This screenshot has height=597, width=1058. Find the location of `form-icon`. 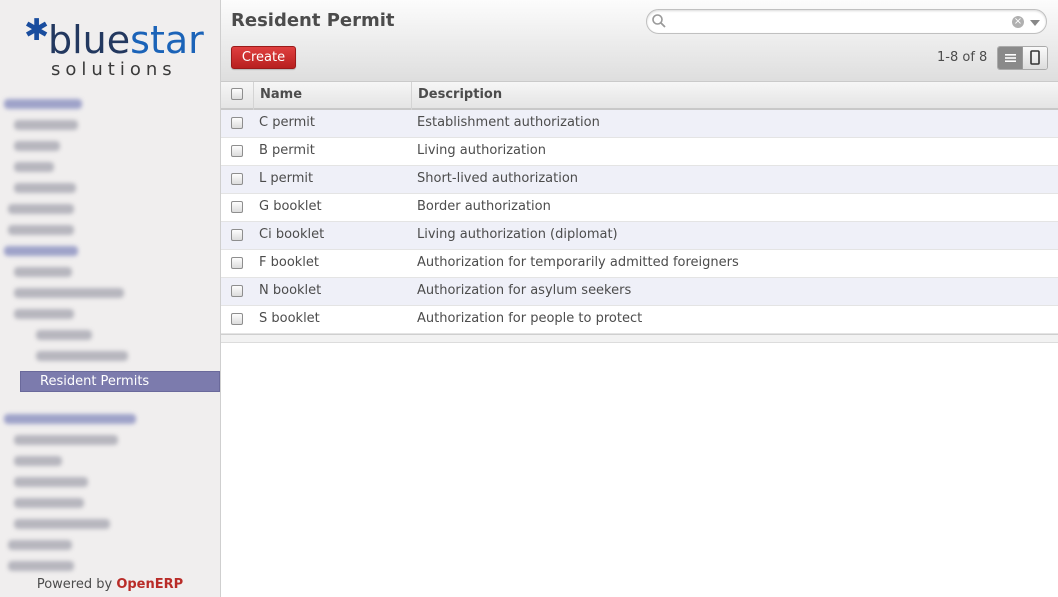

form-icon is located at coordinates (1035, 57).